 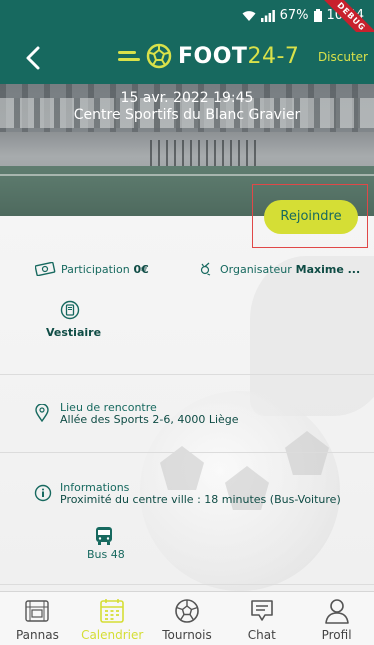 I want to click on football-icon, so click(x=187, y=611).